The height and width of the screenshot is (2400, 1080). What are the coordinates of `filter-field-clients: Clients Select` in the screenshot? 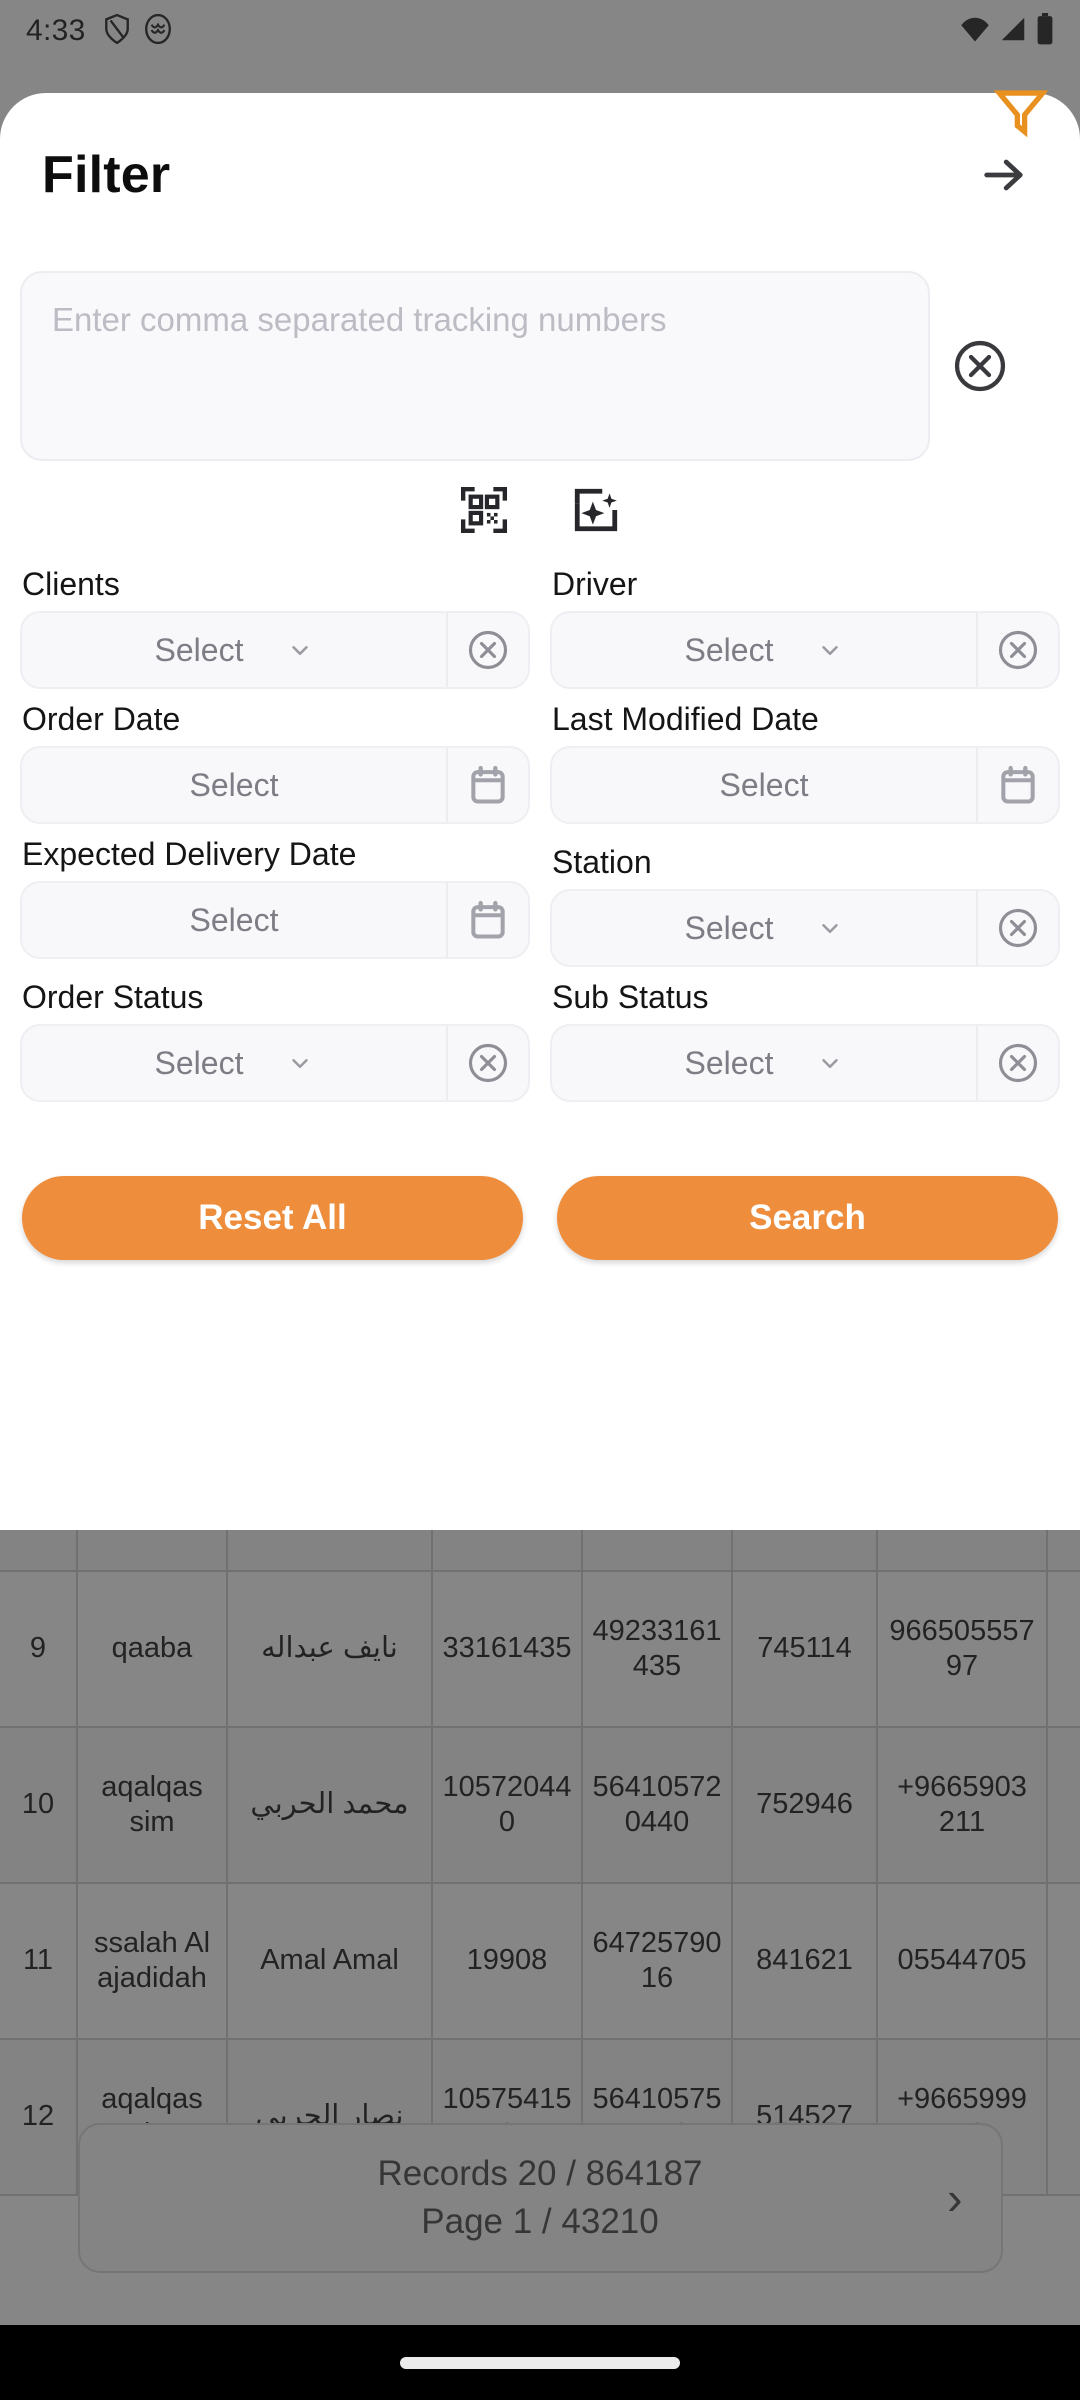 It's located at (275, 621).